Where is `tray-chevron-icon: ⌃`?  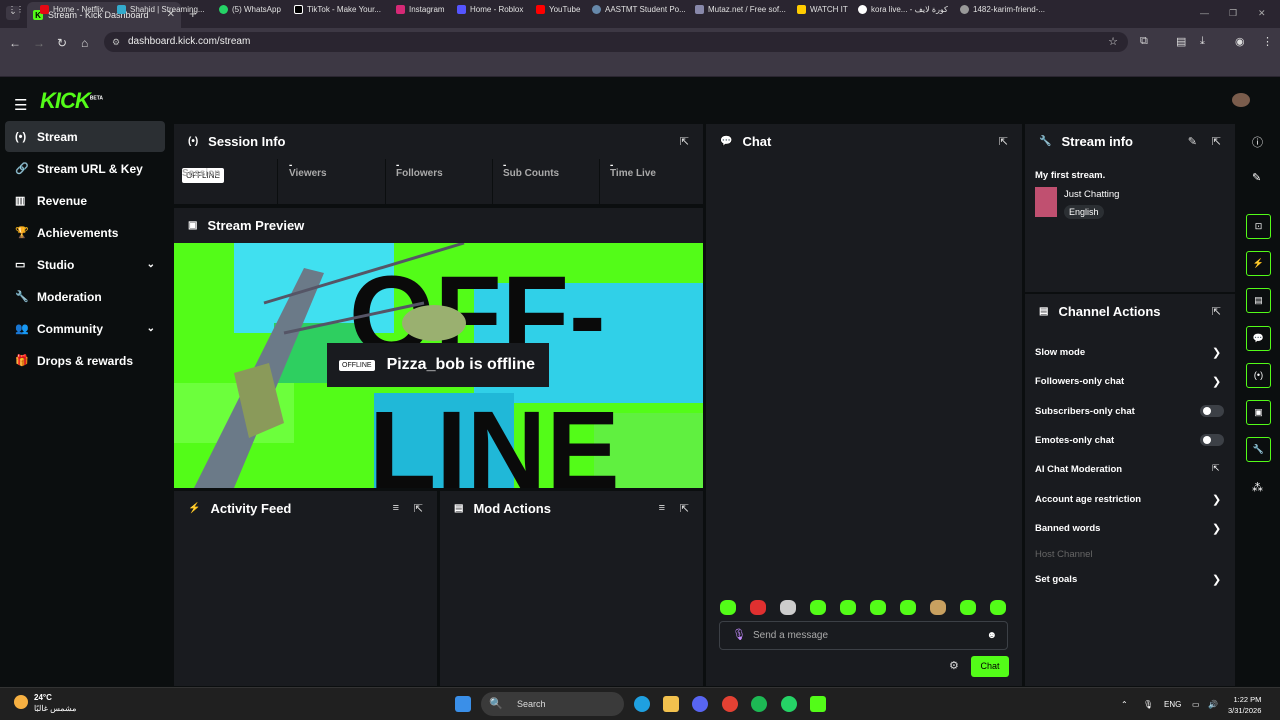
tray-chevron-icon: ⌃ is located at coordinates (1124, 704).